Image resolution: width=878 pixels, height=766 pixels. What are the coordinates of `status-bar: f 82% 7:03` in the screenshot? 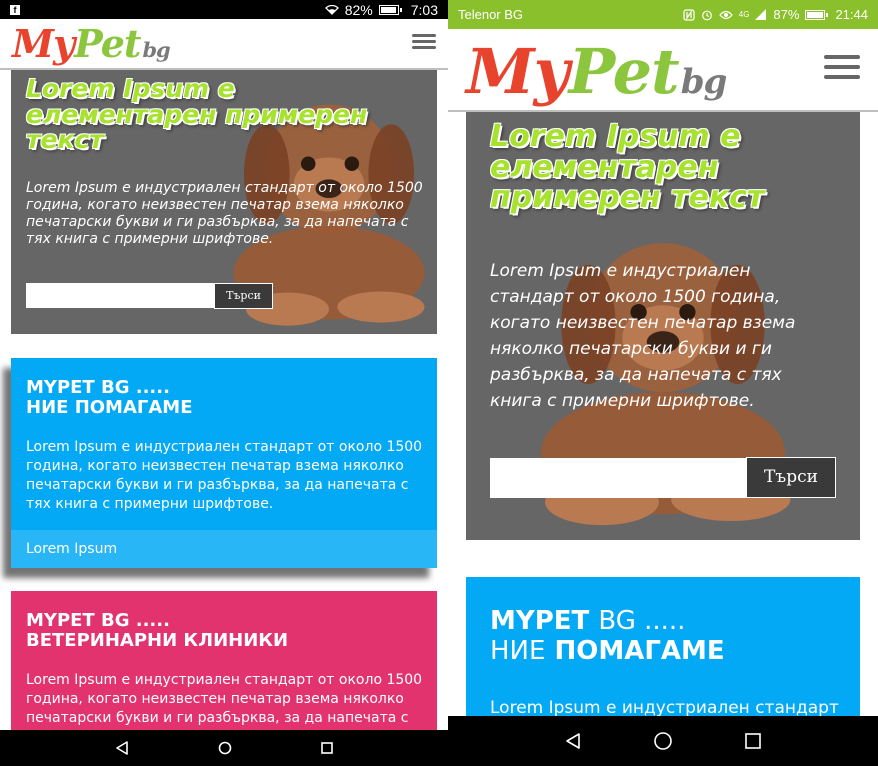 It's located at (224, 9).